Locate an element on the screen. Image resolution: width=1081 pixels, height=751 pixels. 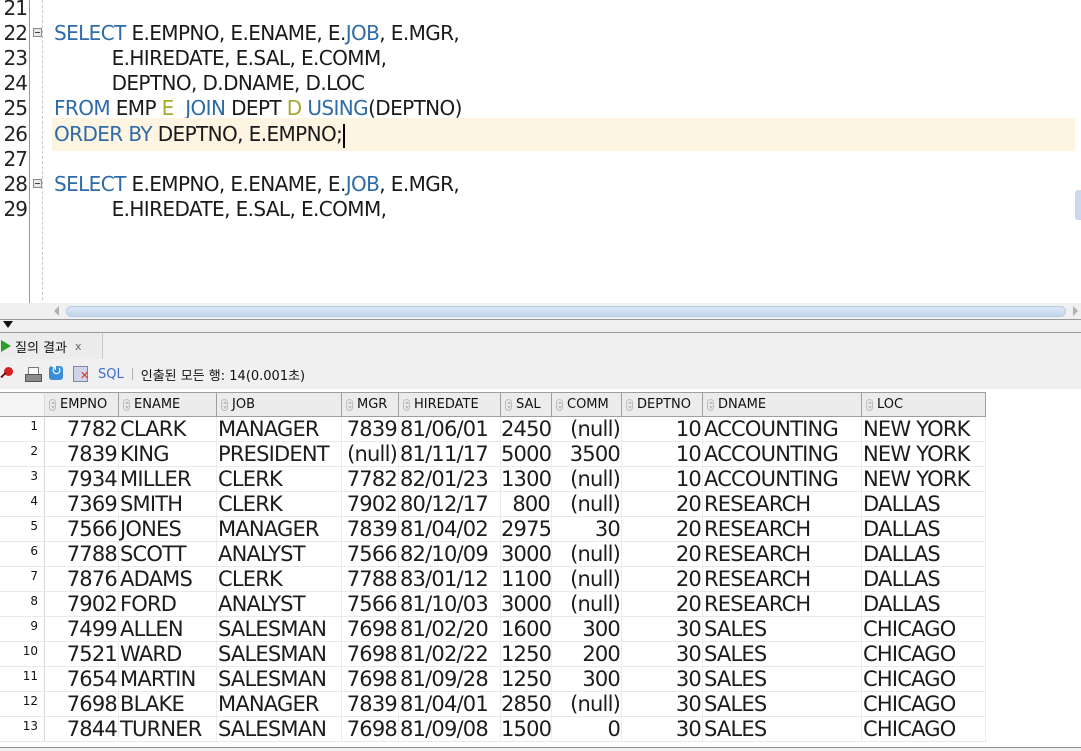
panel-splitter is located at coordinates (540, 326).